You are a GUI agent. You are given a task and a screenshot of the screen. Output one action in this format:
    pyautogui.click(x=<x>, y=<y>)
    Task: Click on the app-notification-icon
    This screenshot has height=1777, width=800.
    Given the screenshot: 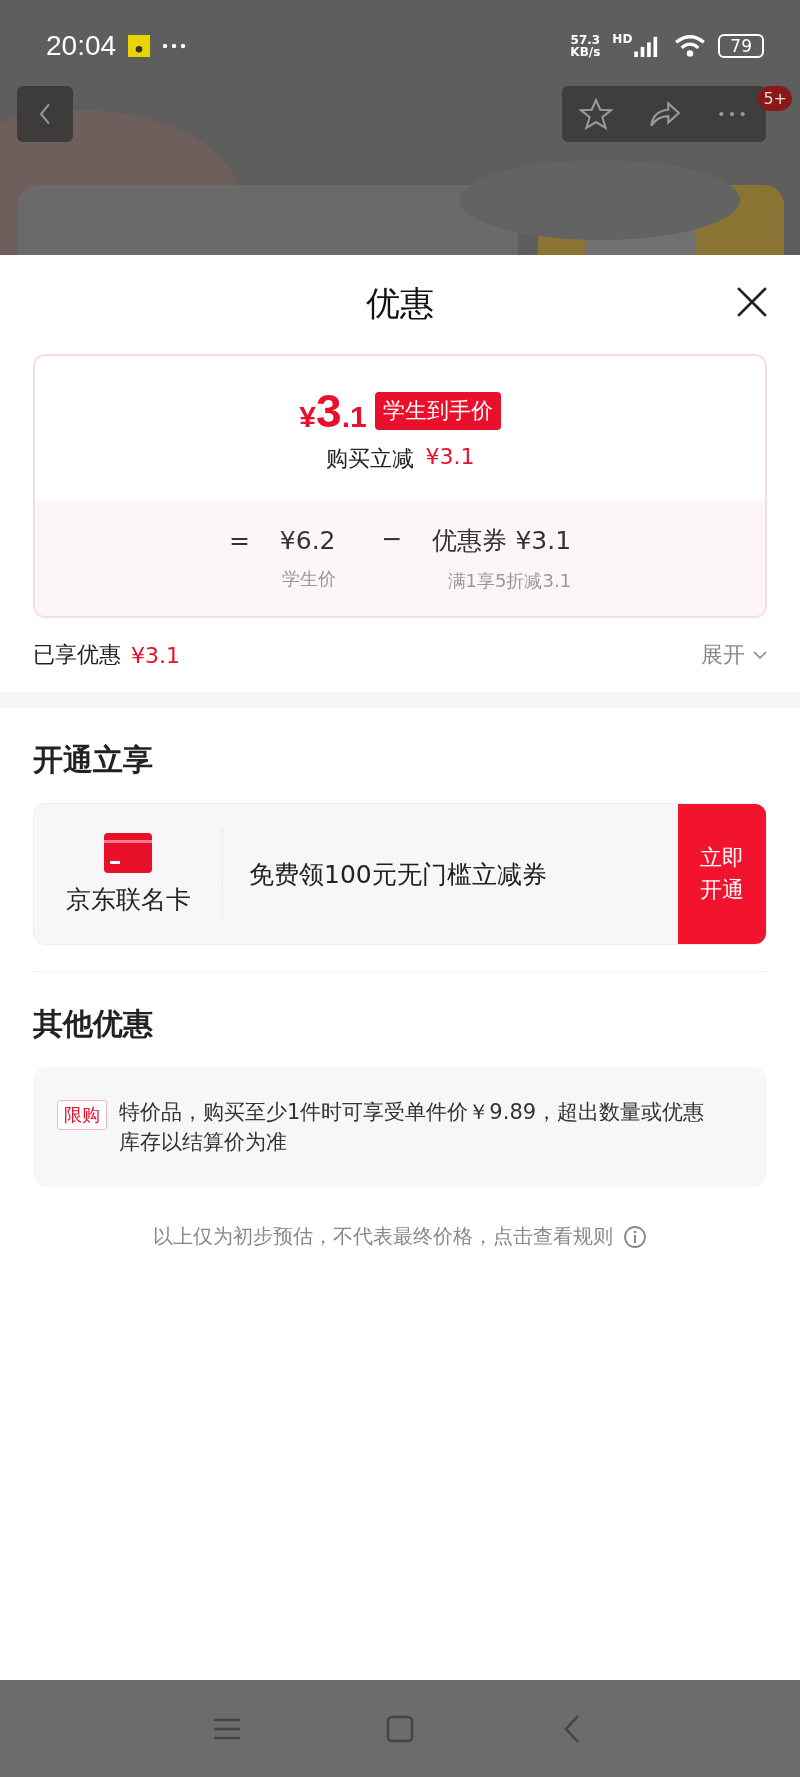 What is the action you would take?
    pyautogui.click(x=139, y=46)
    